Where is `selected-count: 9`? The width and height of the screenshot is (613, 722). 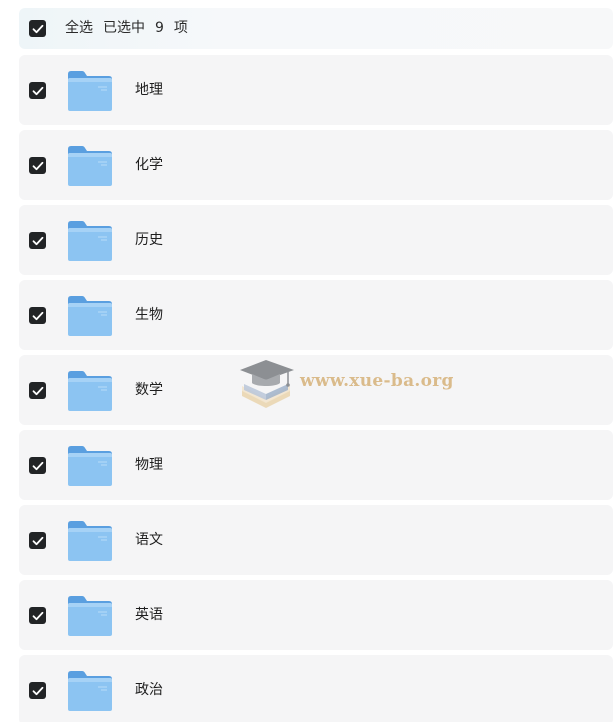
selected-count: 9 is located at coordinates (159, 28).